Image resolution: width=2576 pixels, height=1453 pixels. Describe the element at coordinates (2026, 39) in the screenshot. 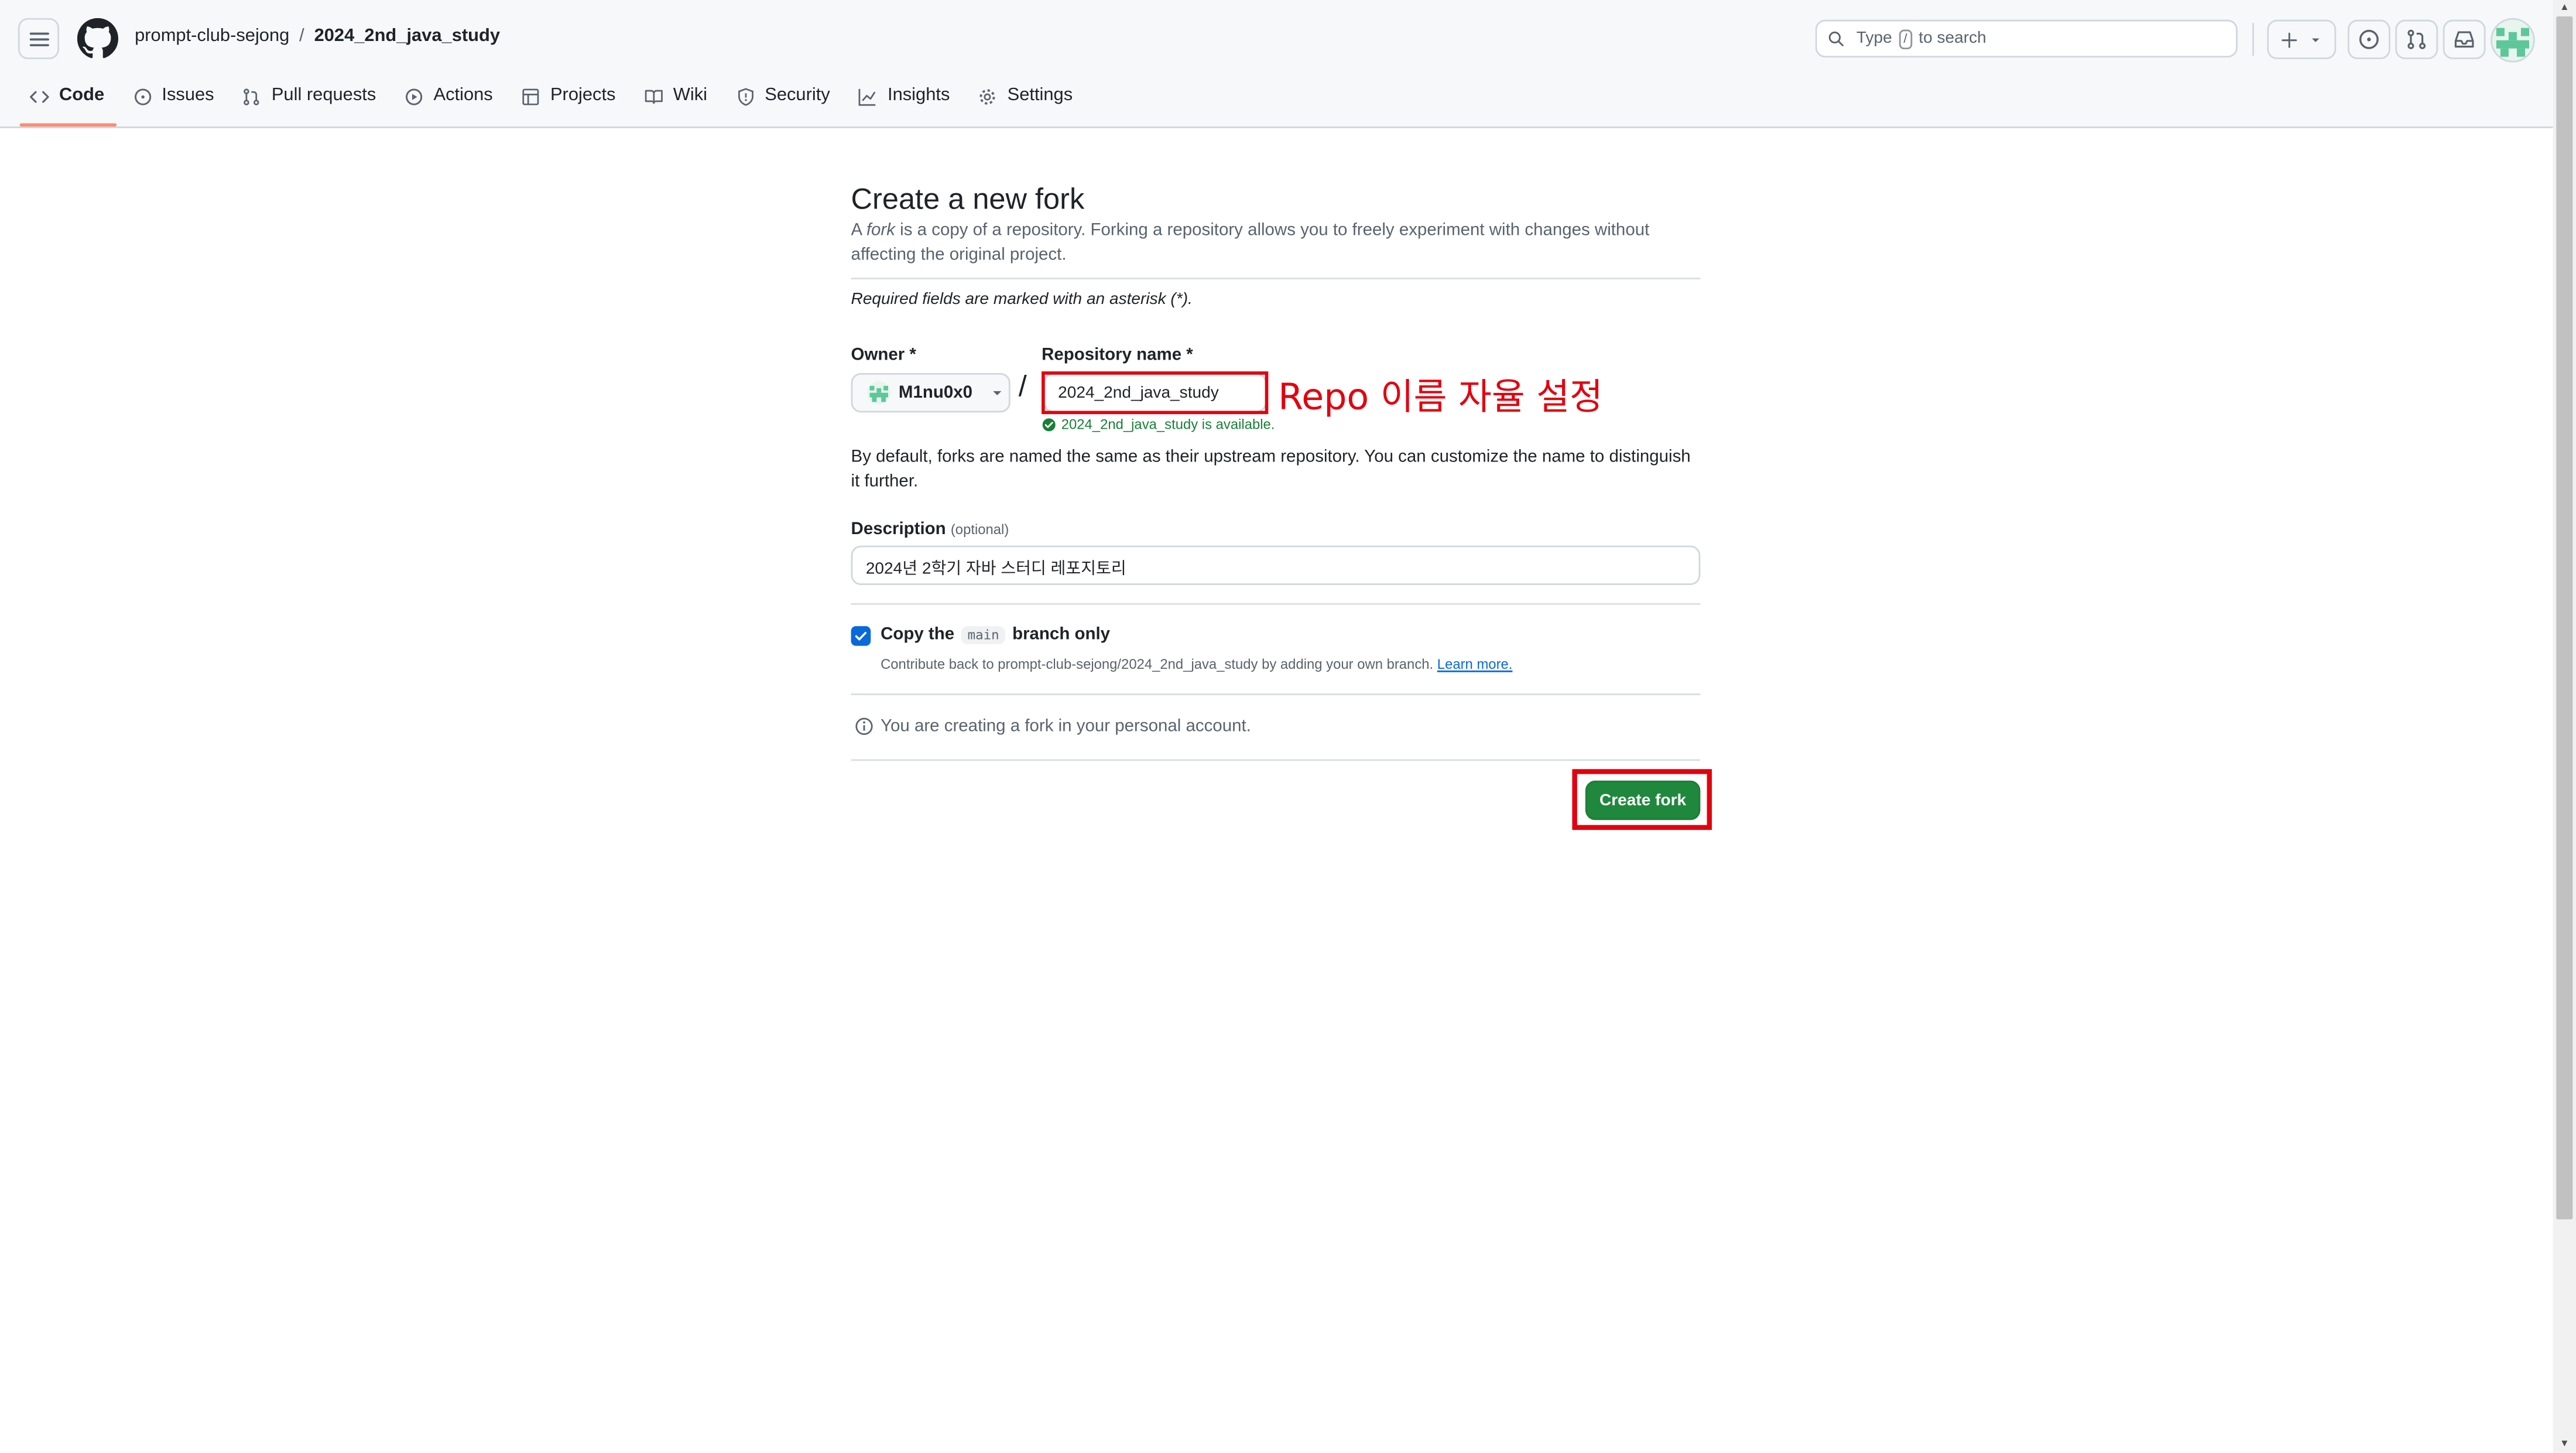

I see `search-input: Type / to search` at that location.